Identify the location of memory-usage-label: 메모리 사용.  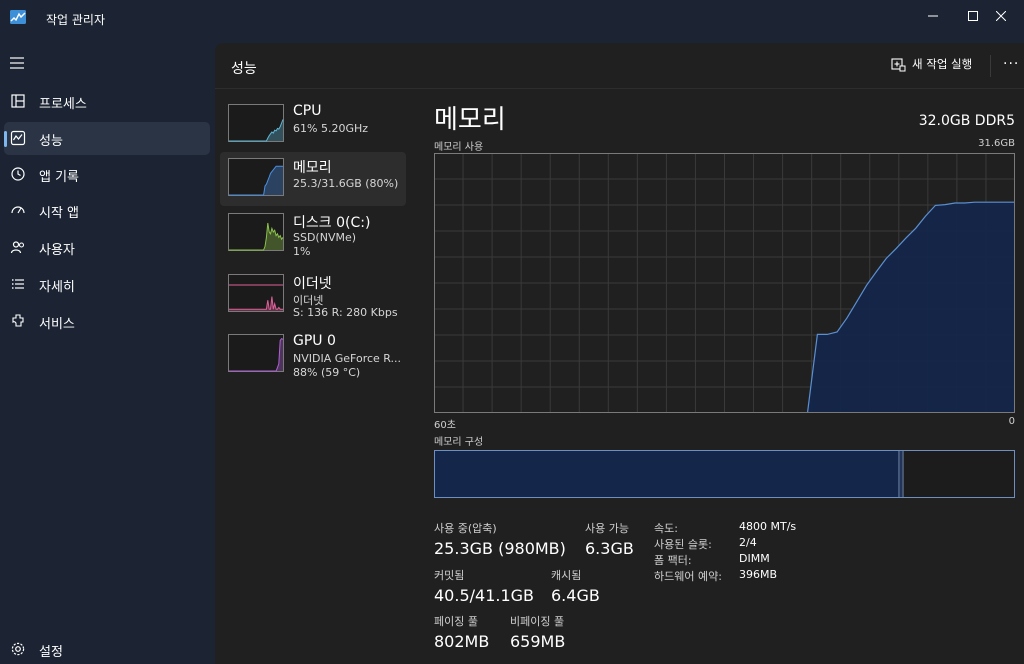
(459, 147).